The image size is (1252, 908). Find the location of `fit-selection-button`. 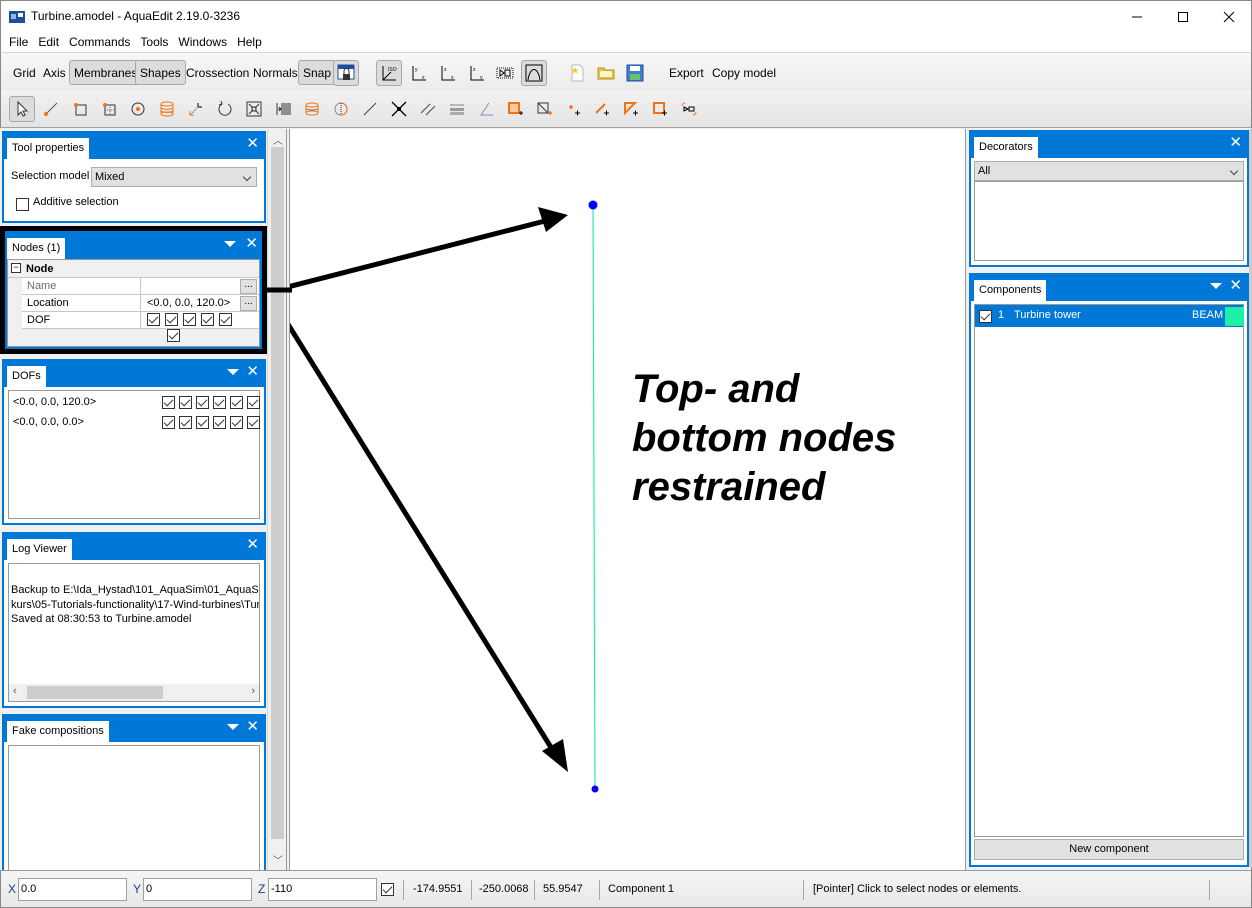

fit-selection-button is located at coordinates (505, 73).